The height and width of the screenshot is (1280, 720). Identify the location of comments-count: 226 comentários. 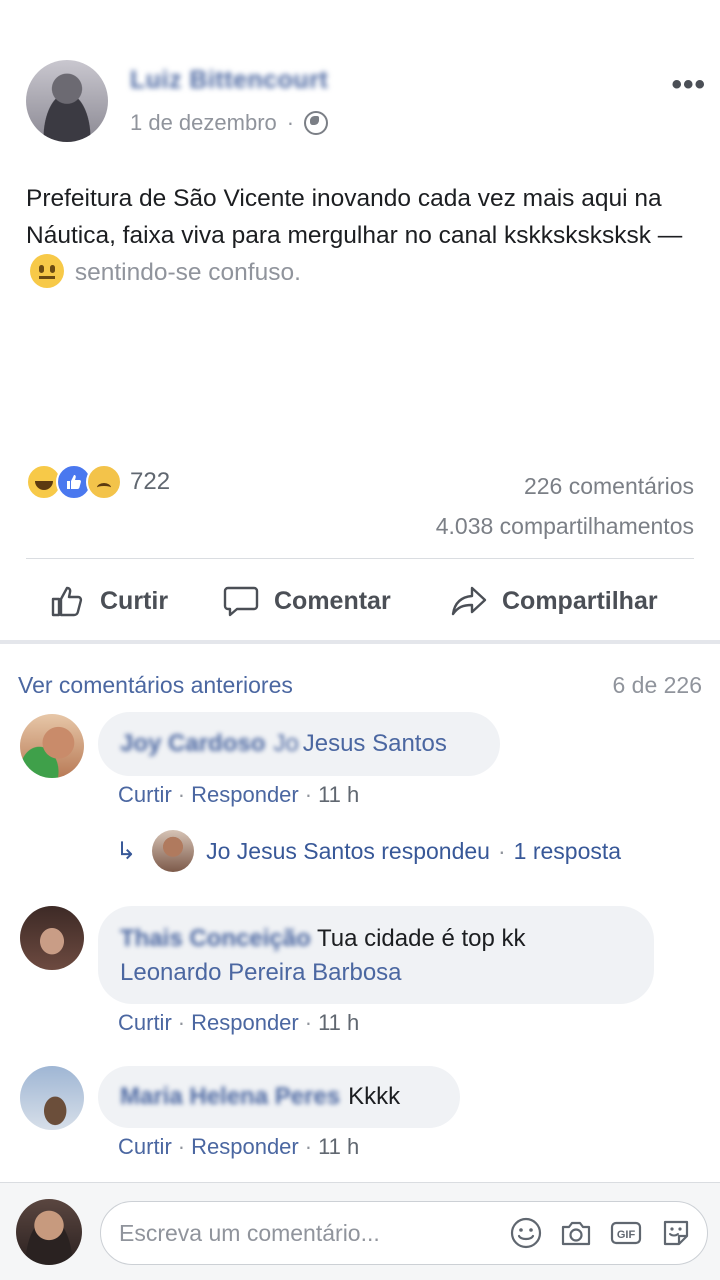
(565, 486).